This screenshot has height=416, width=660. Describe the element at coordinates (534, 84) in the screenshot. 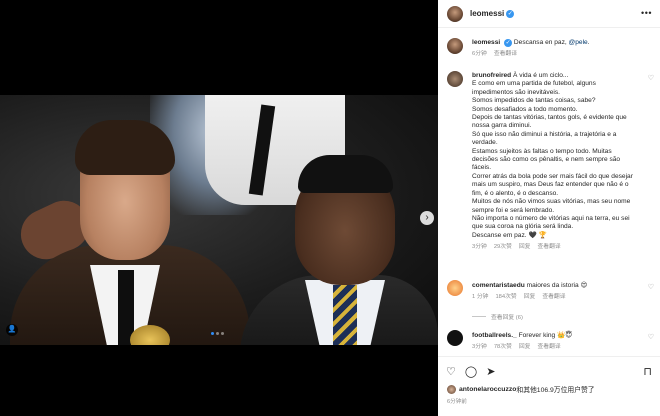

I see `comment-line: E como em uma partida de futebol, alguns` at that location.